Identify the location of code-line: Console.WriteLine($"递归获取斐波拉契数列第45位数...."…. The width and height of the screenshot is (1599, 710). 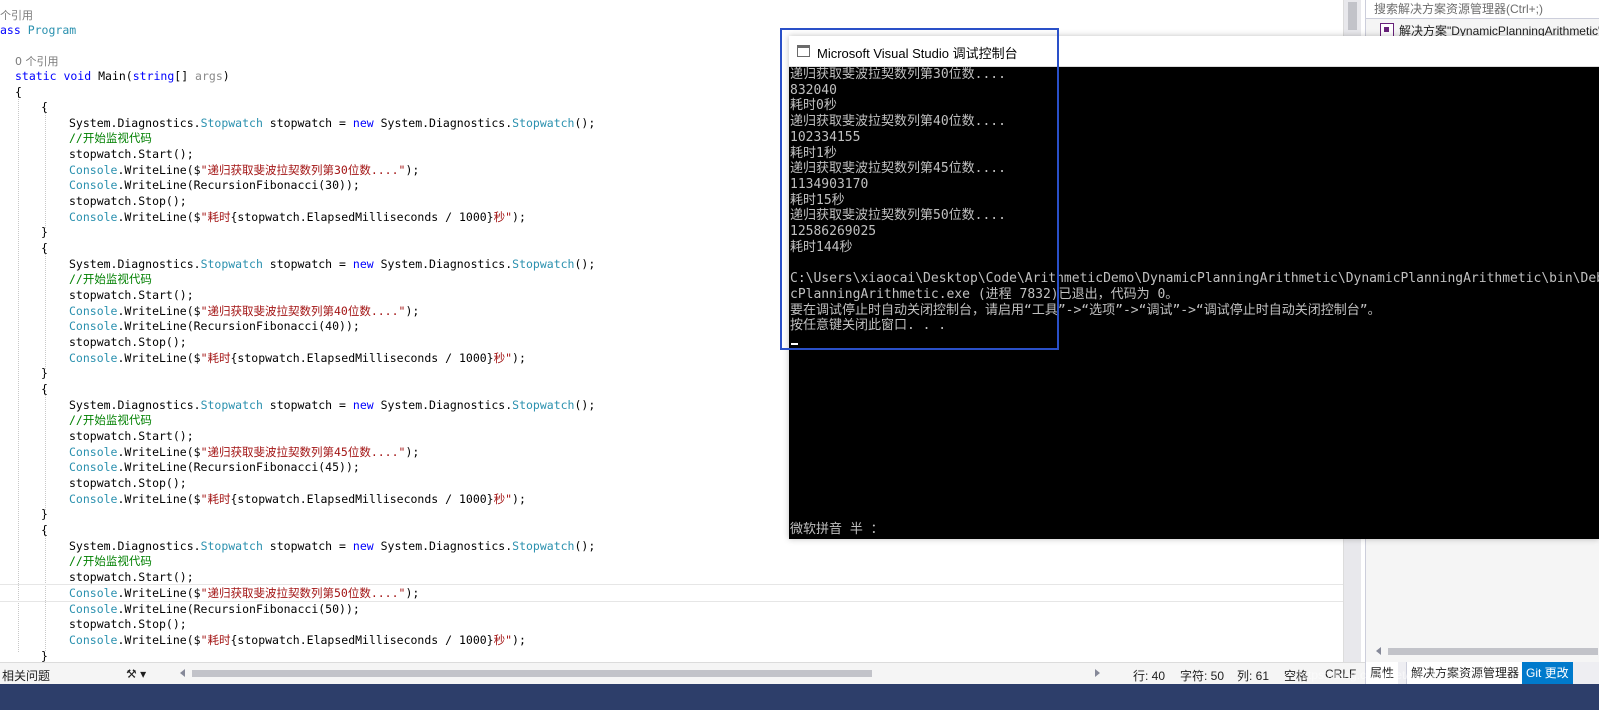
(244, 452).